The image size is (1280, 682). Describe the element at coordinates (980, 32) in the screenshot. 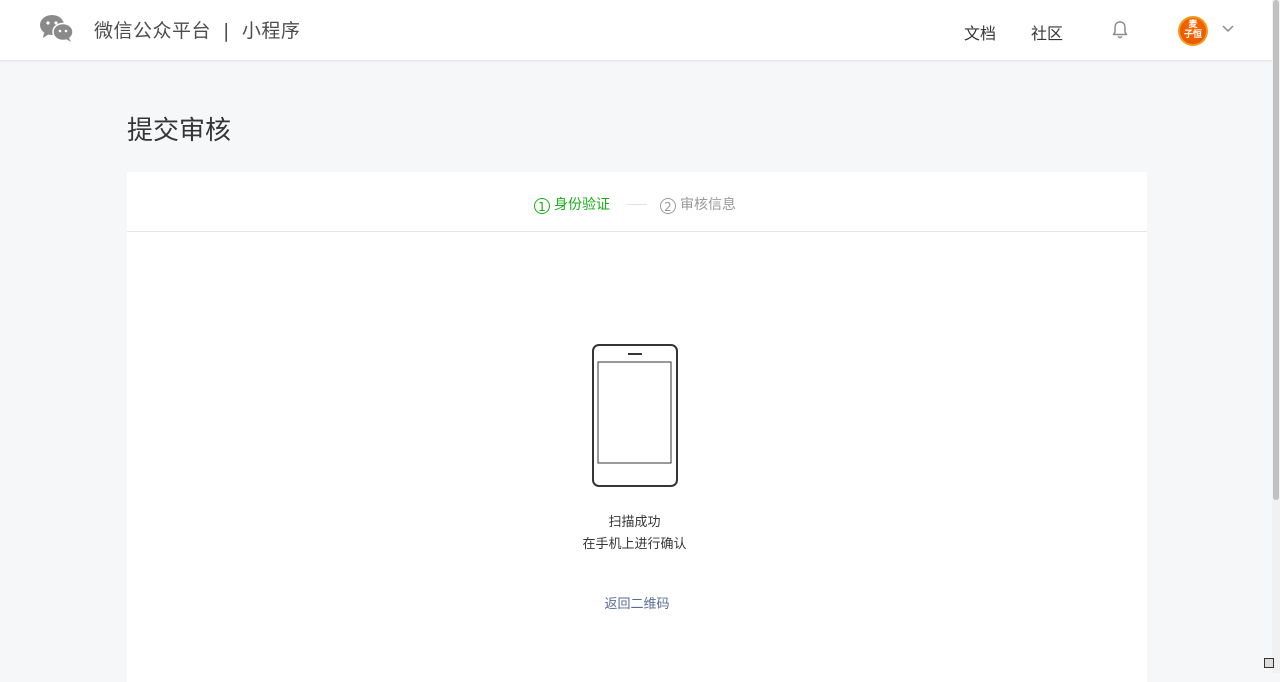

I see `nav-docs-link: 文档` at that location.